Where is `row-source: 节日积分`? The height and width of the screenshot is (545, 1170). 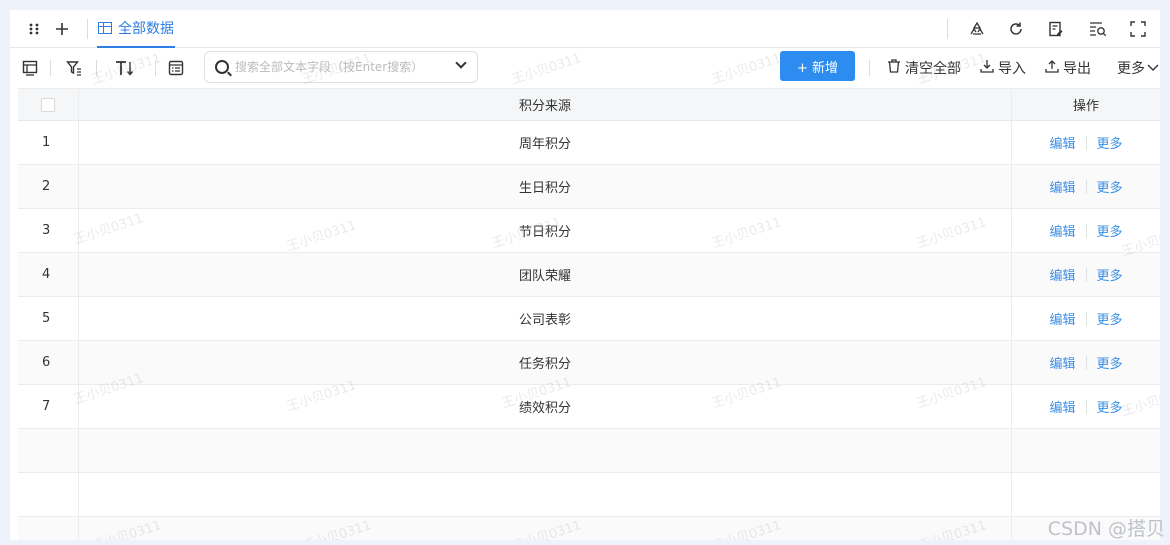
row-source: 节日积分 is located at coordinates (545, 230).